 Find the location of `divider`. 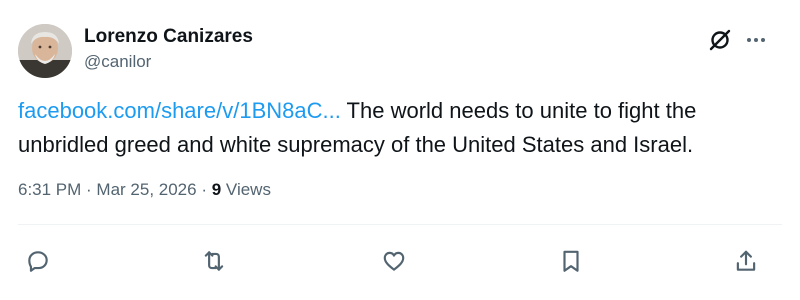

divider is located at coordinates (400, 224).